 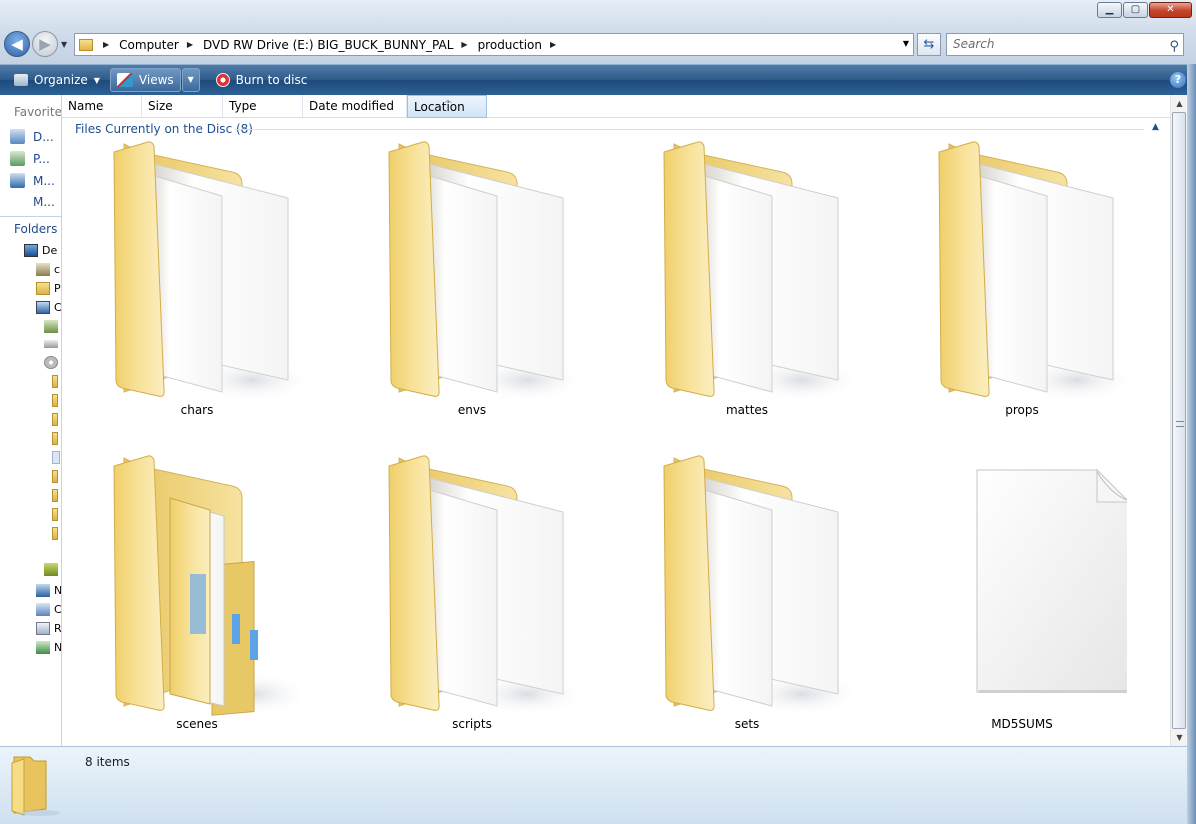 I want to click on breadcrumb-dvd-drive: DVD RW Drive (E:) BIG_BUCK_BUNNY_PAL, so click(x=328, y=44).